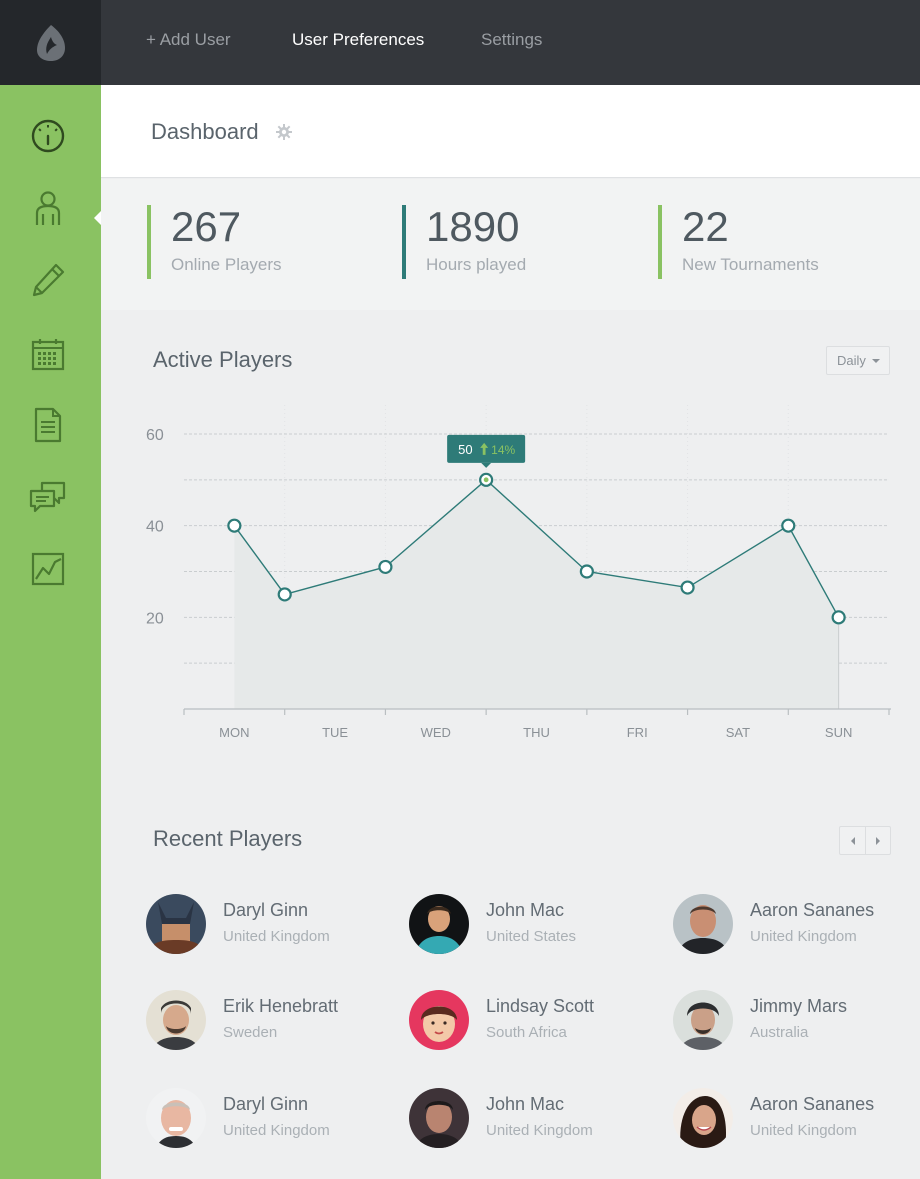 Image resolution: width=920 pixels, height=1179 pixels. Describe the element at coordinates (637, 732) in the screenshot. I see `x-tick-label: FRI` at that location.